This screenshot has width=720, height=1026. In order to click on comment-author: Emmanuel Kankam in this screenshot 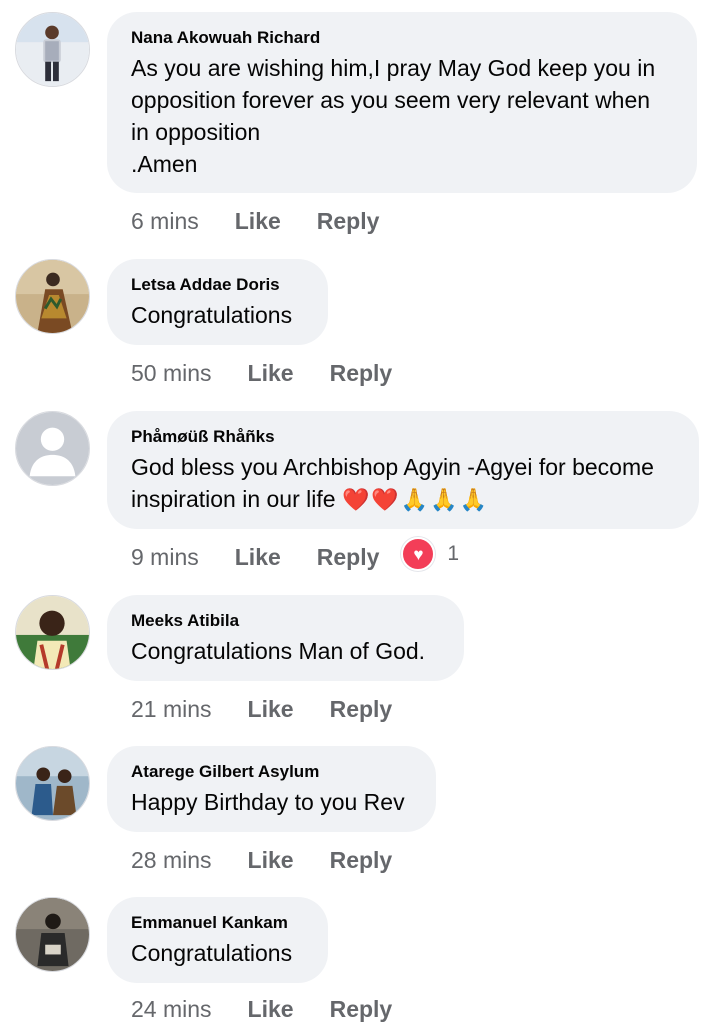, I will do `click(217, 923)`.